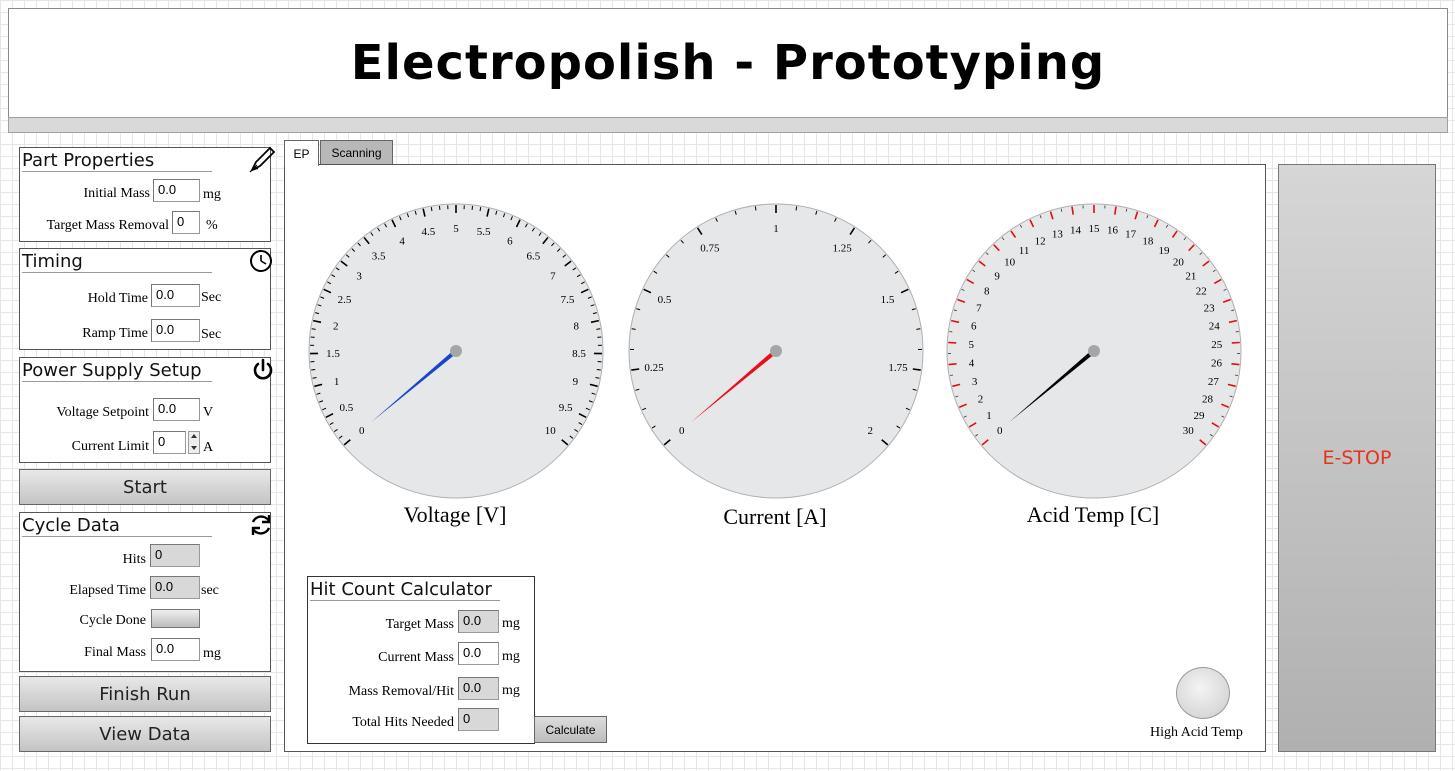  I want to click on tab-scanning: Scanning, so click(356, 152).